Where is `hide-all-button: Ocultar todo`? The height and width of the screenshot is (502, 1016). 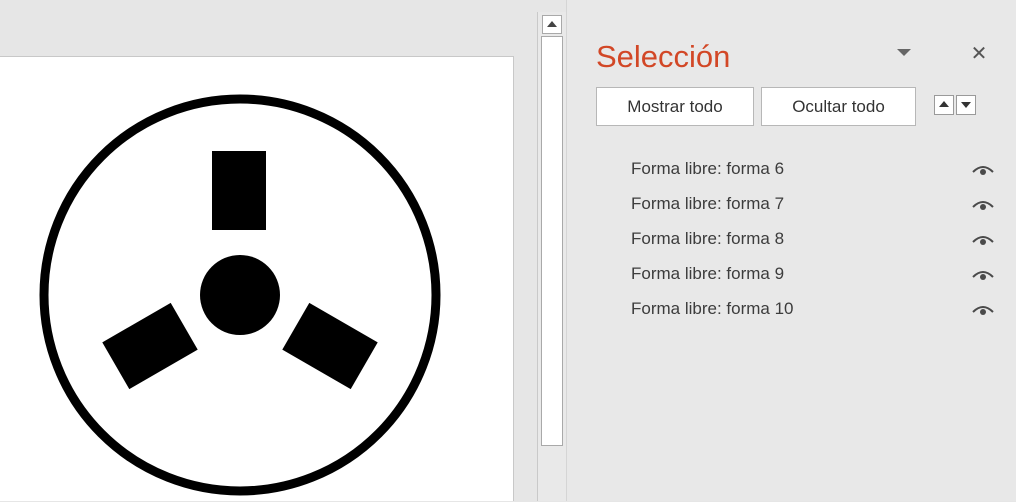
hide-all-button: Ocultar todo is located at coordinates (838, 106).